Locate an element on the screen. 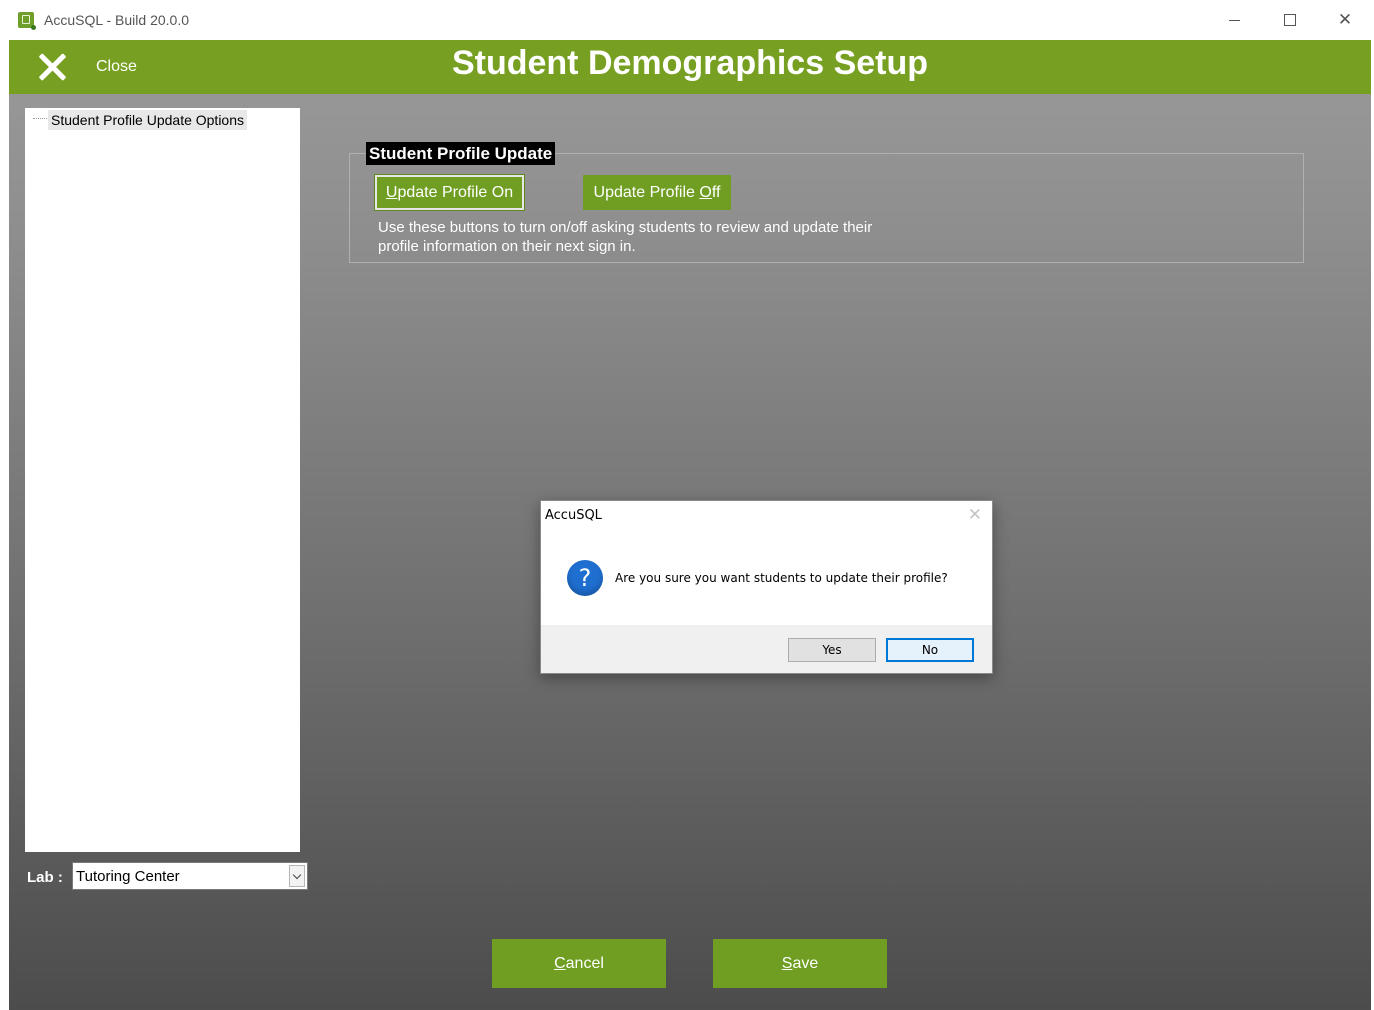 The image size is (1374, 1010). no-button: No is located at coordinates (930, 650).